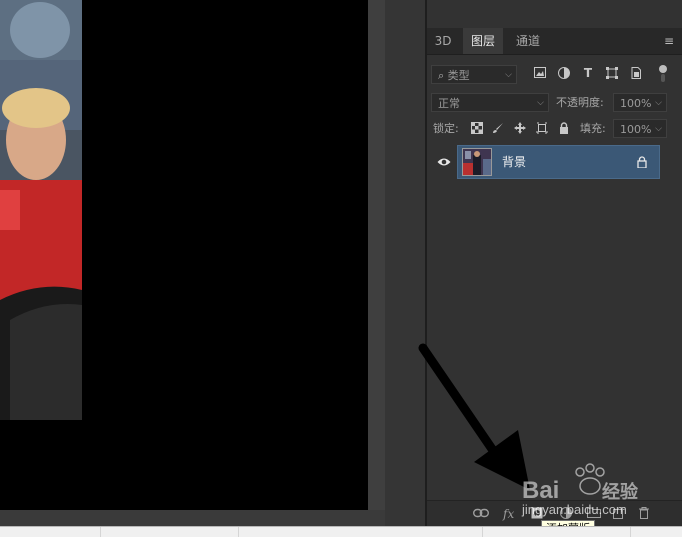 Image resolution: width=682 pixels, height=537 pixels. I want to click on search-icon: ⌕, so click(441, 75).